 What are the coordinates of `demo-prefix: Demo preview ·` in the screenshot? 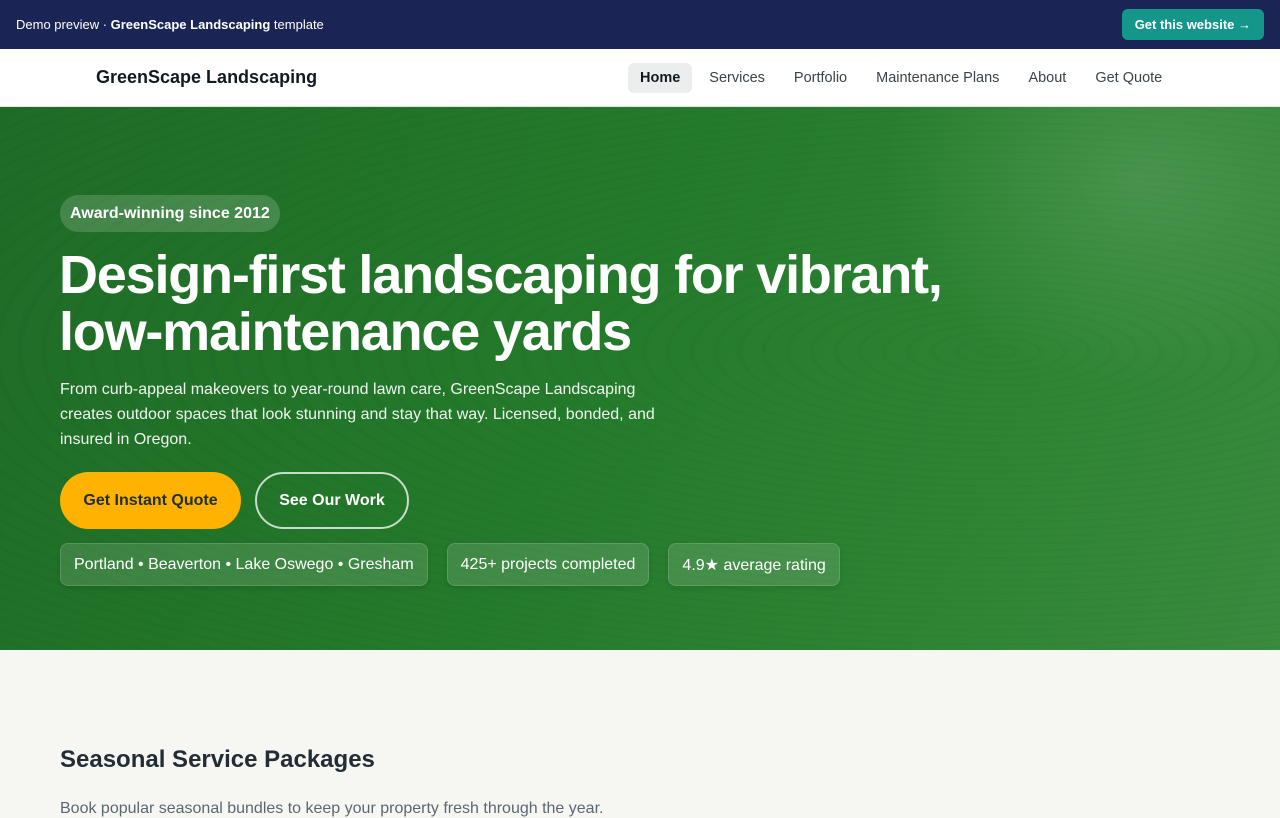 It's located at (63, 24).